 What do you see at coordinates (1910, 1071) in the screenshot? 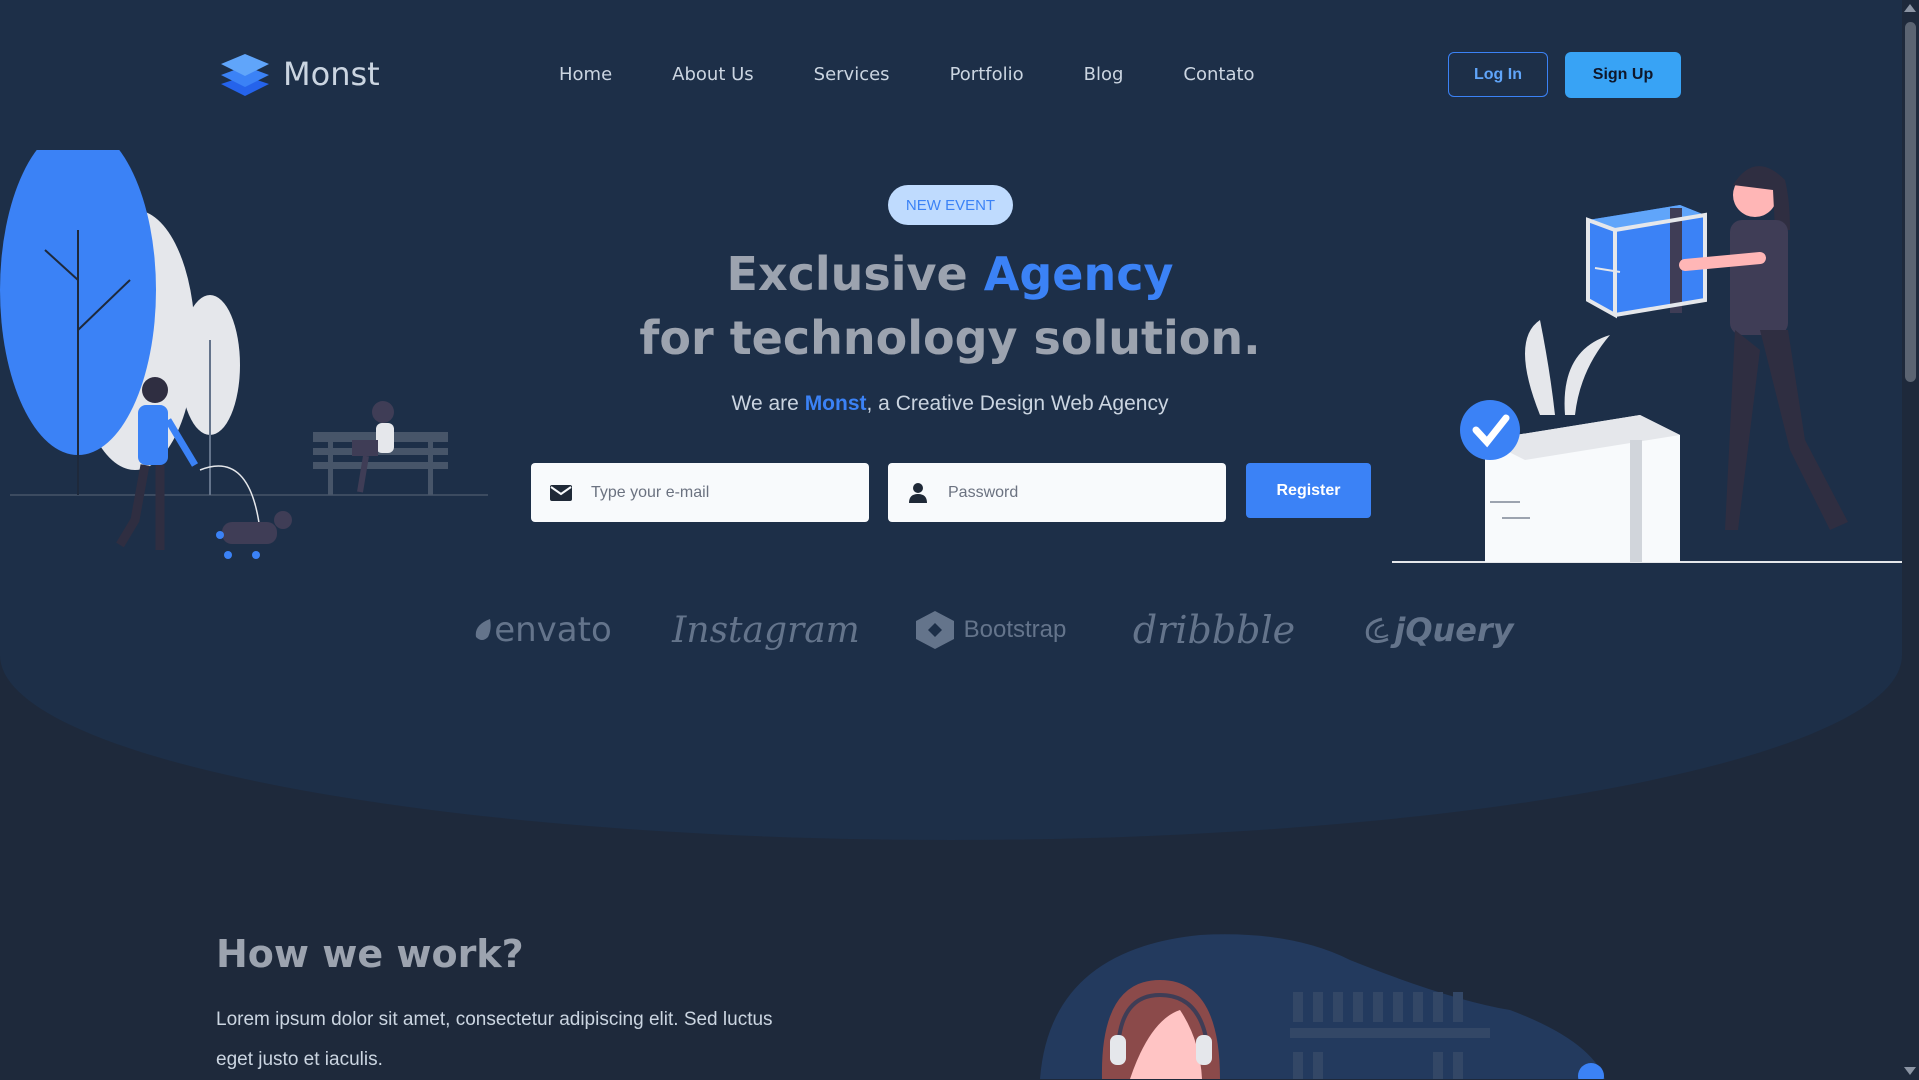
I see `scroll-down-arrow-icon` at bounding box center [1910, 1071].